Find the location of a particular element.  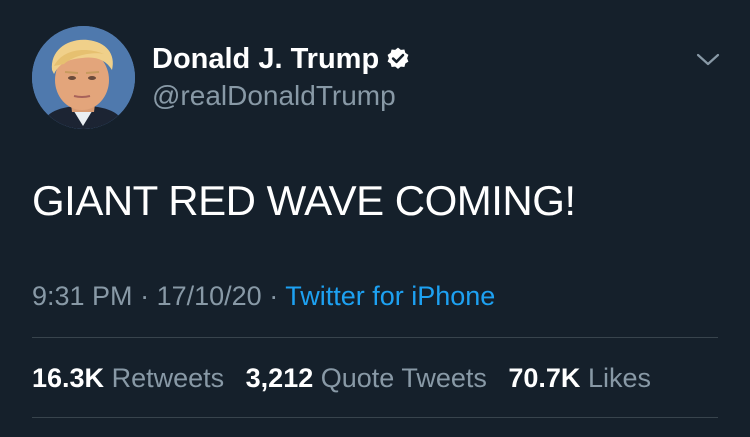

author-display-name: Donald J. Trump is located at coordinates (265, 59).